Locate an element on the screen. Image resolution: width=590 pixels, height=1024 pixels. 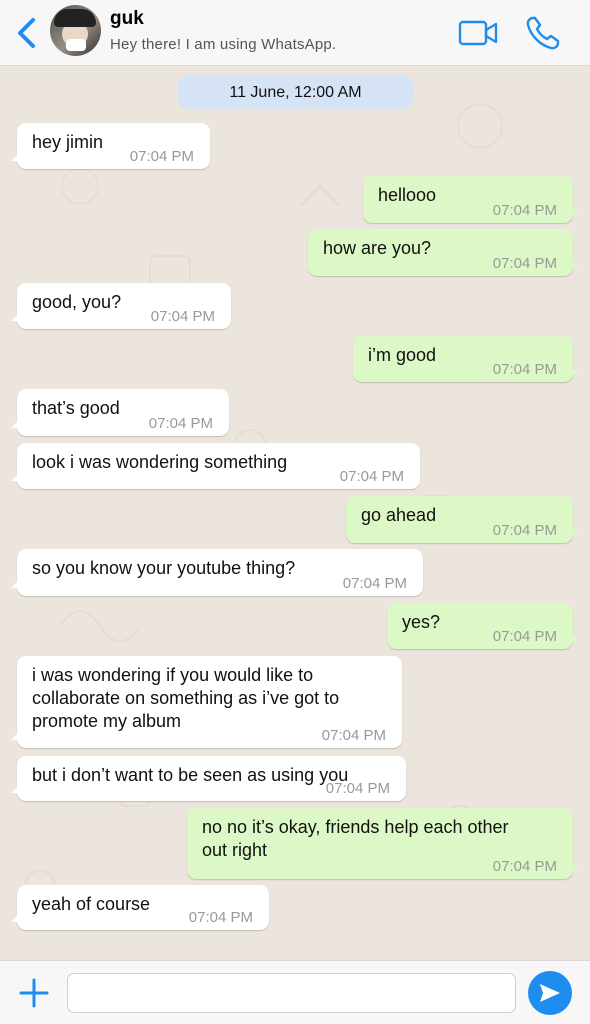
composer-bar is located at coordinates (295, 992).